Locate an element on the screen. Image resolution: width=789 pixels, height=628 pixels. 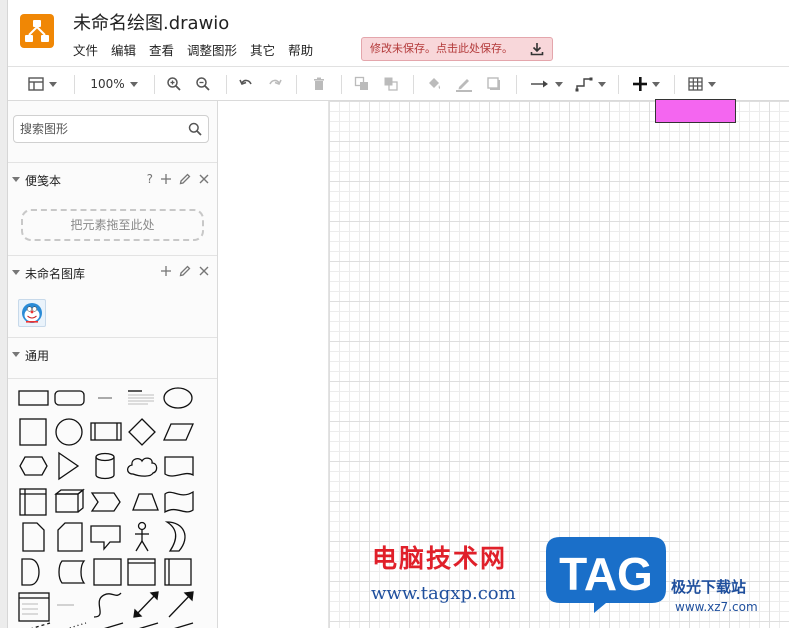
shape-ellipse is located at coordinates (178, 398).